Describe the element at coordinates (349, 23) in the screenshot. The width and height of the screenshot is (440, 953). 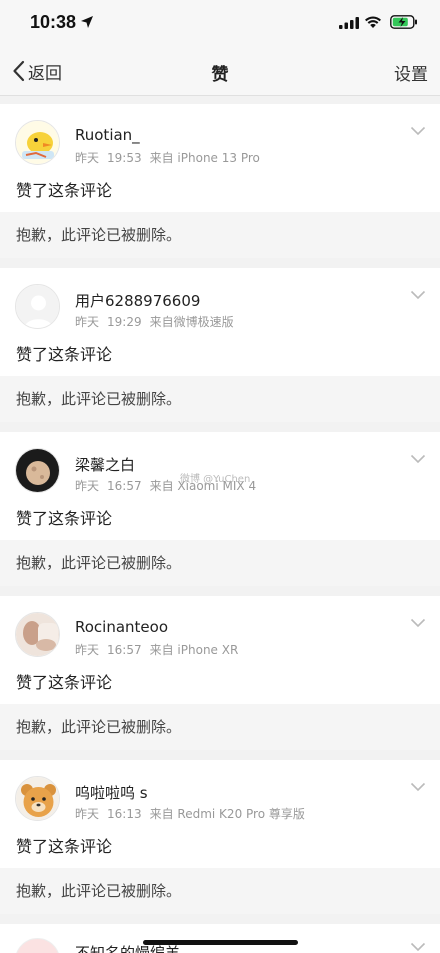
I see `cellular-signal-icon` at that location.